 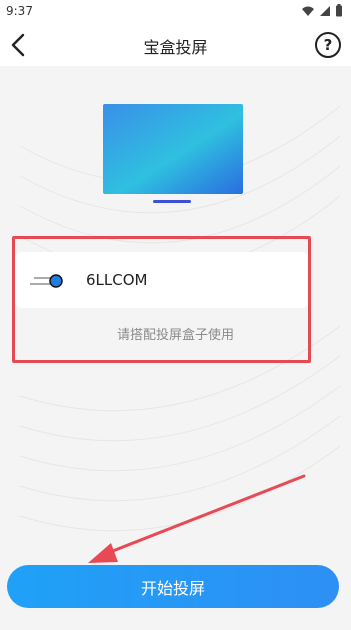 I want to click on status-icons, so click(x=322, y=10).